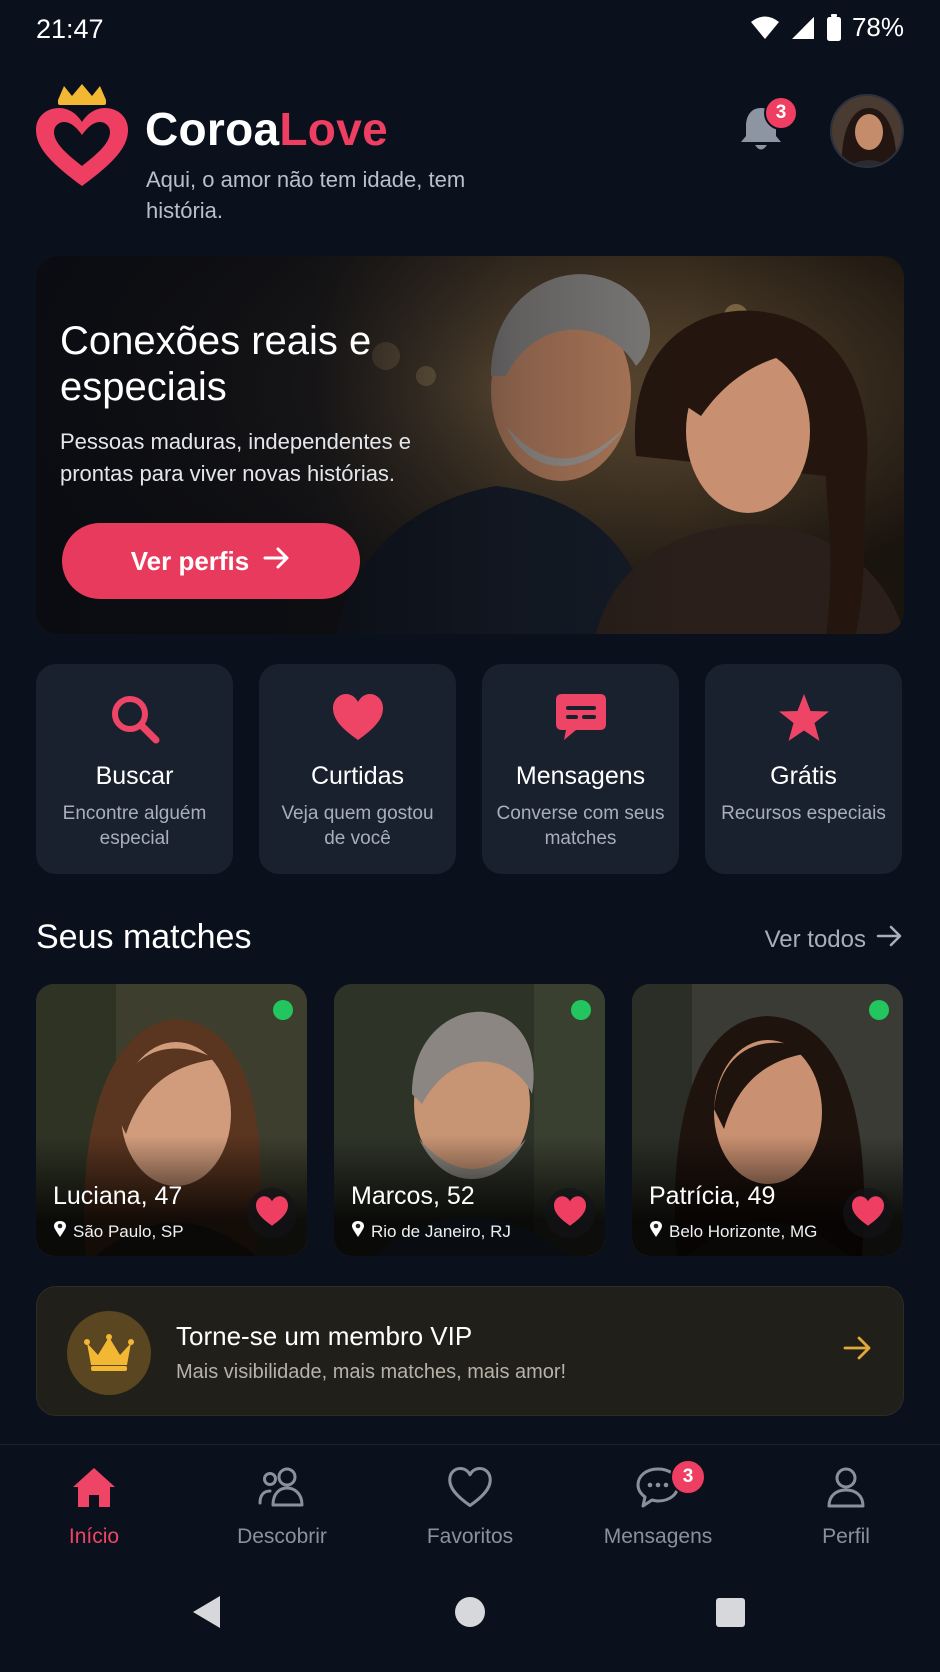 The height and width of the screenshot is (1672, 940). I want to click on match-location: São Paulo, SP, so click(118, 1231).